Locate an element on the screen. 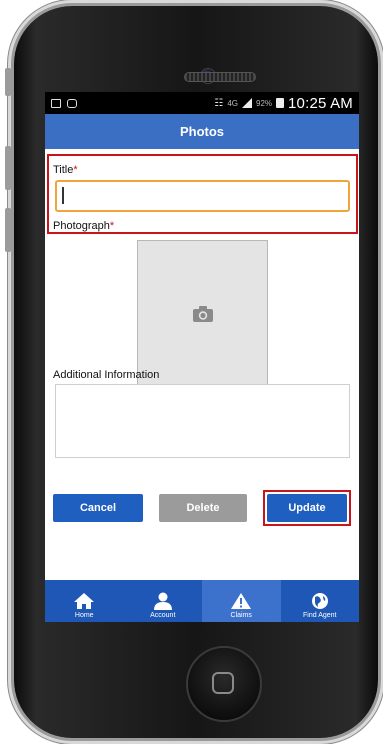 The height and width of the screenshot is (744, 383). nav-label-home: Home is located at coordinates (84, 615).